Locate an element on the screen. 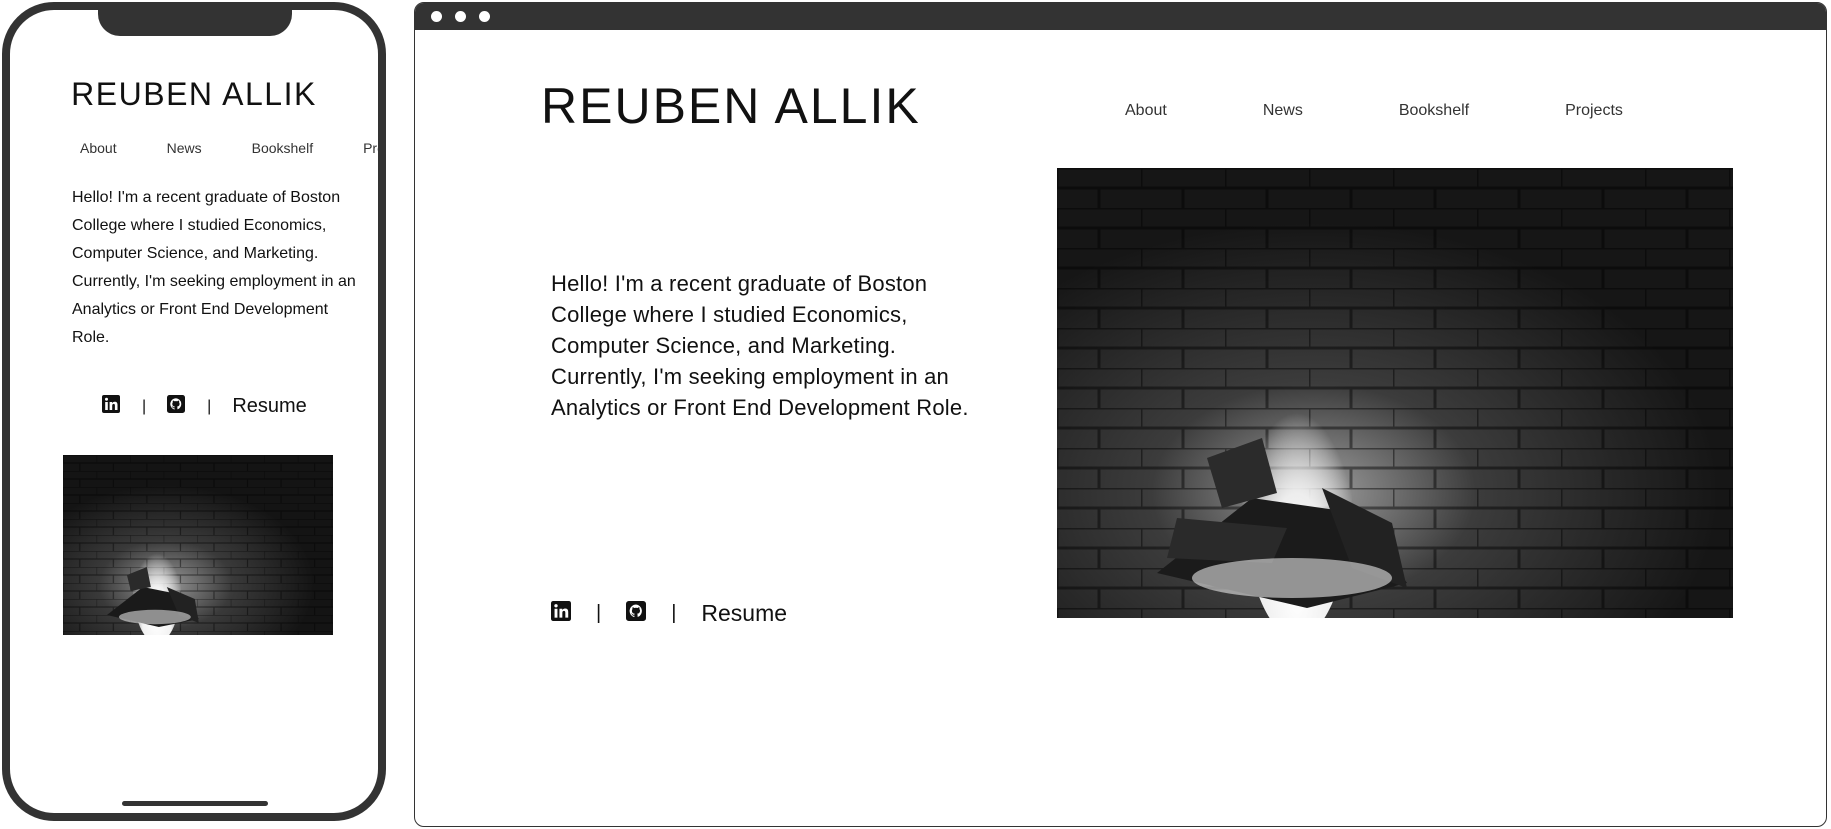 This screenshot has width=1831, height=829. home-indicator is located at coordinates (195, 803).